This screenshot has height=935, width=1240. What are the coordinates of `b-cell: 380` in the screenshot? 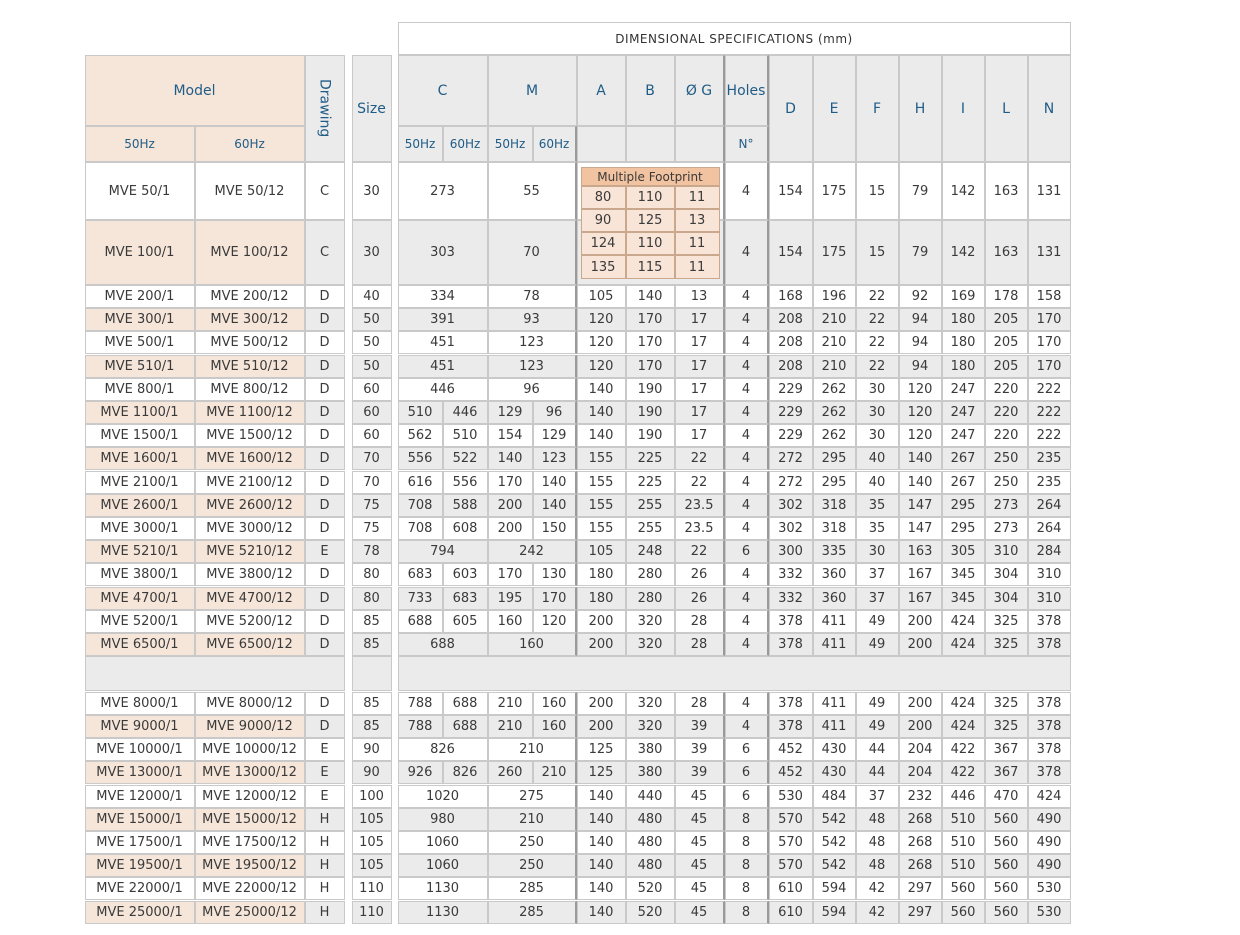 It's located at (650, 750).